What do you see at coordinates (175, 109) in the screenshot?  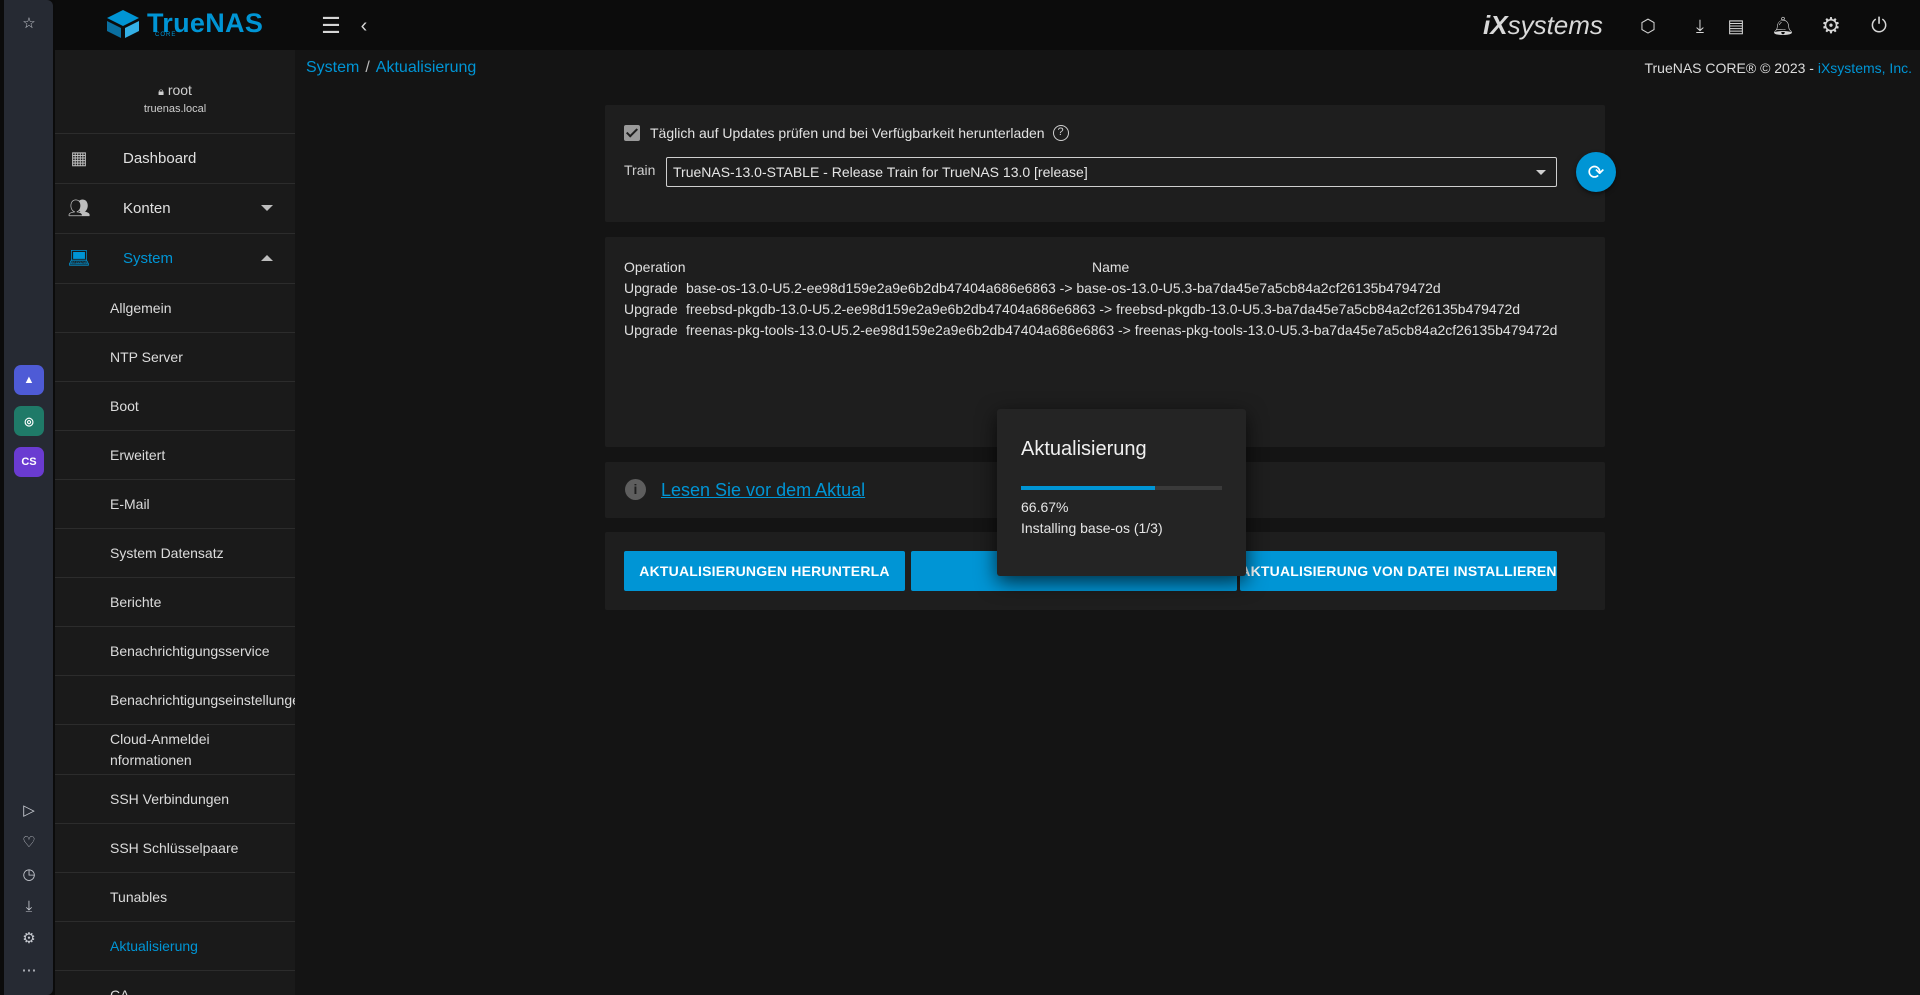 I see `user-host: truenas.local` at bounding box center [175, 109].